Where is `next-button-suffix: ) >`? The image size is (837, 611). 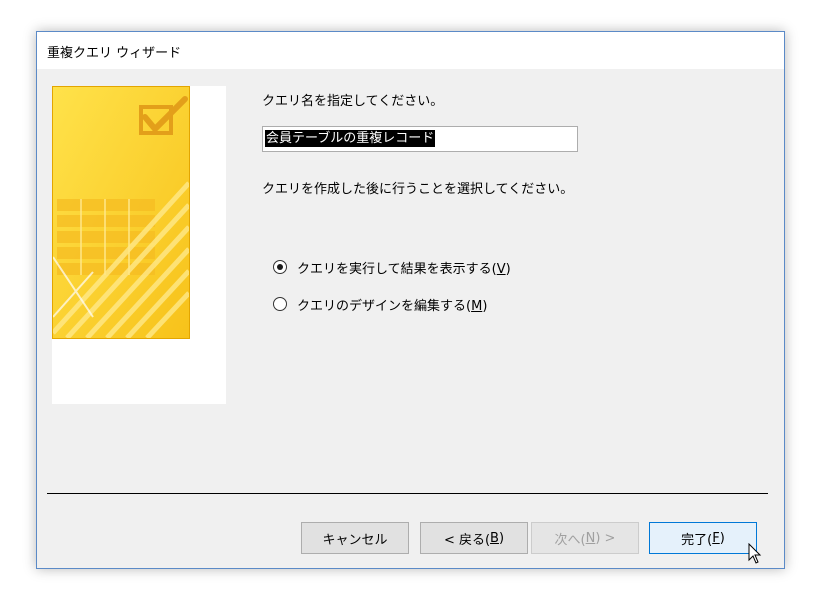 next-button-suffix: ) > is located at coordinates (605, 538).